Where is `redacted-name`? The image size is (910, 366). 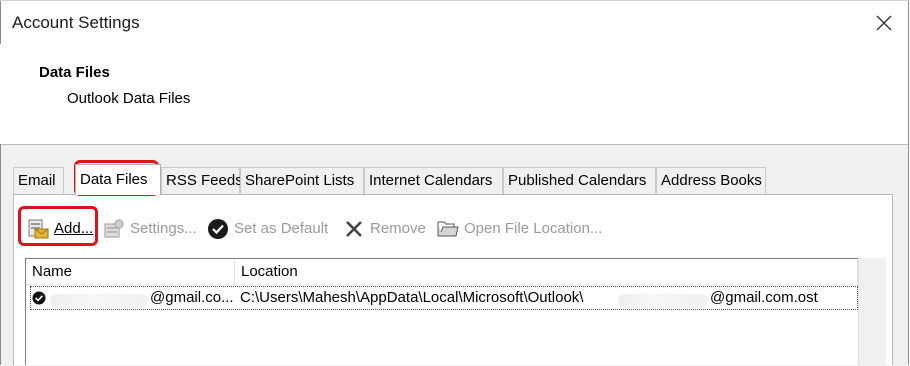 redacted-name is located at coordinates (99, 301).